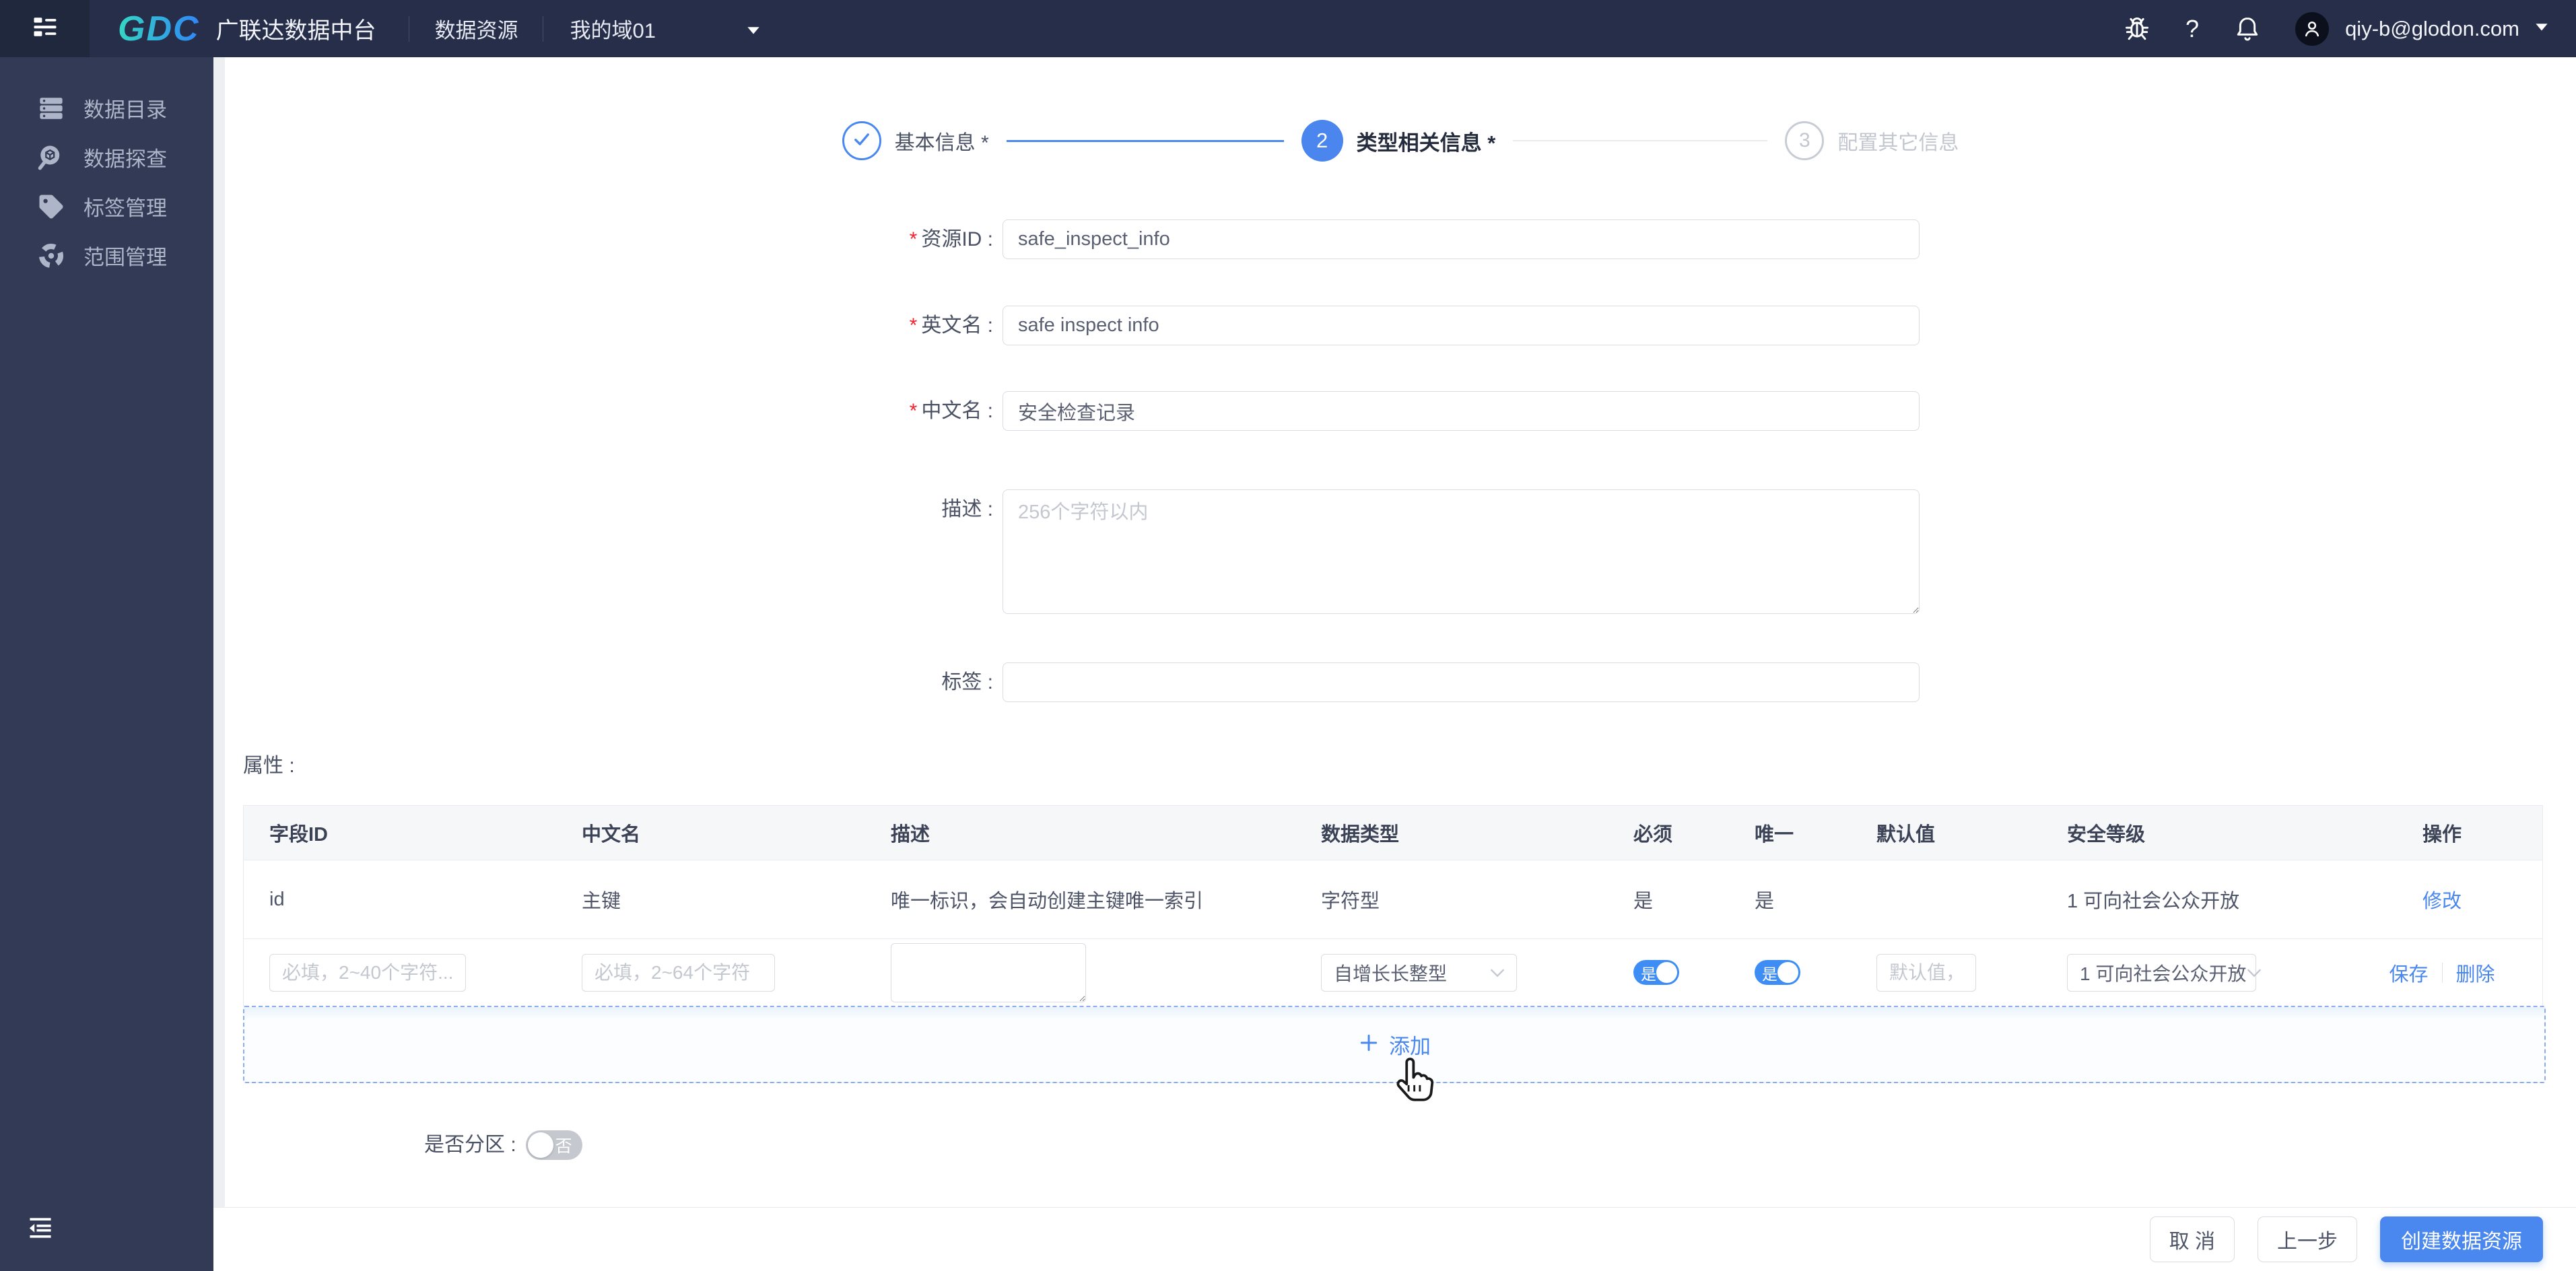  I want to click on sidebar-item-data-catalog: 数据目录, so click(106, 108).